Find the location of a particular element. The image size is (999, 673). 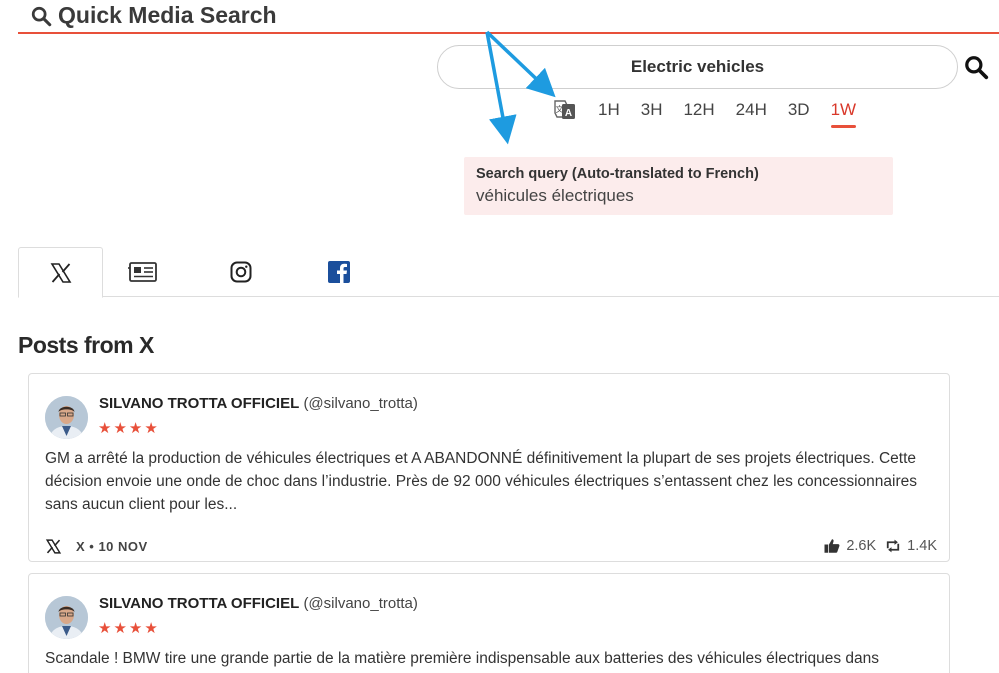

filter-12h: 12H is located at coordinates (698, 110).